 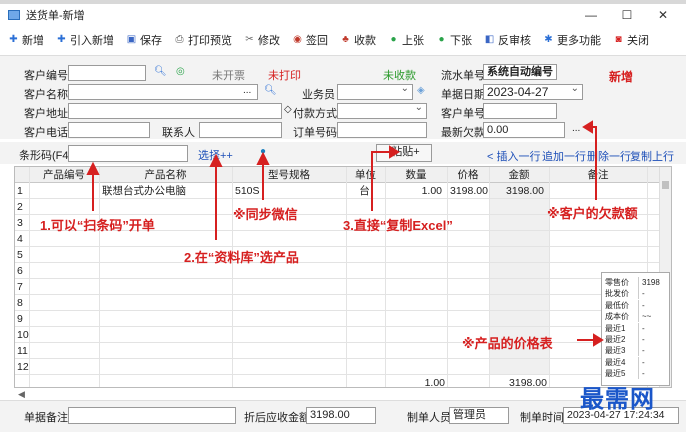 I want to click on maximize-button: ☐, so click(x=627, y=15).